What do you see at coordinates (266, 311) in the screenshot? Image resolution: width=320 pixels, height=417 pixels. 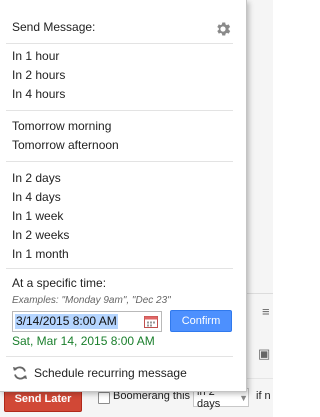 I see `format-align-icon: ≡` at bounding box center [266, 311].